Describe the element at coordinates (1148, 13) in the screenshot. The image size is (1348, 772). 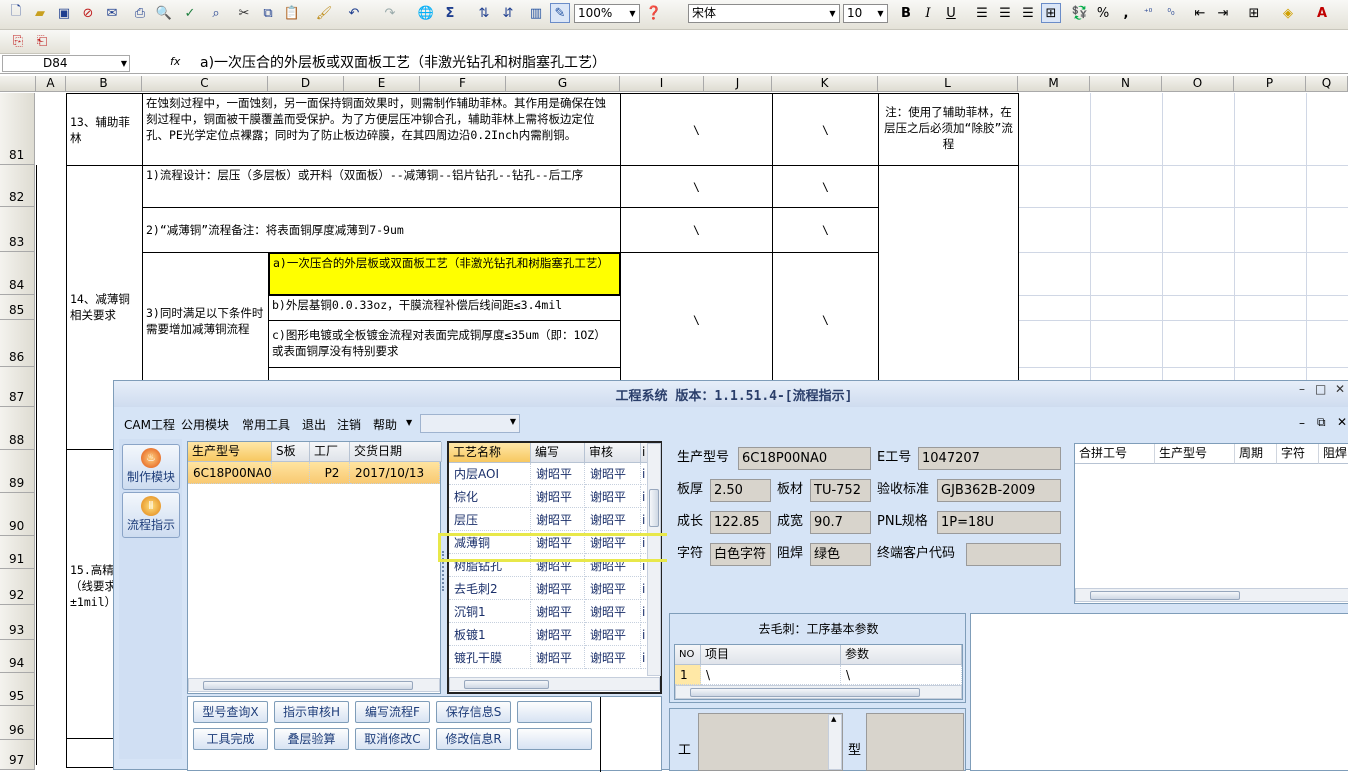
I see `increase-decimal-icon: ⁺⁰` at that location.